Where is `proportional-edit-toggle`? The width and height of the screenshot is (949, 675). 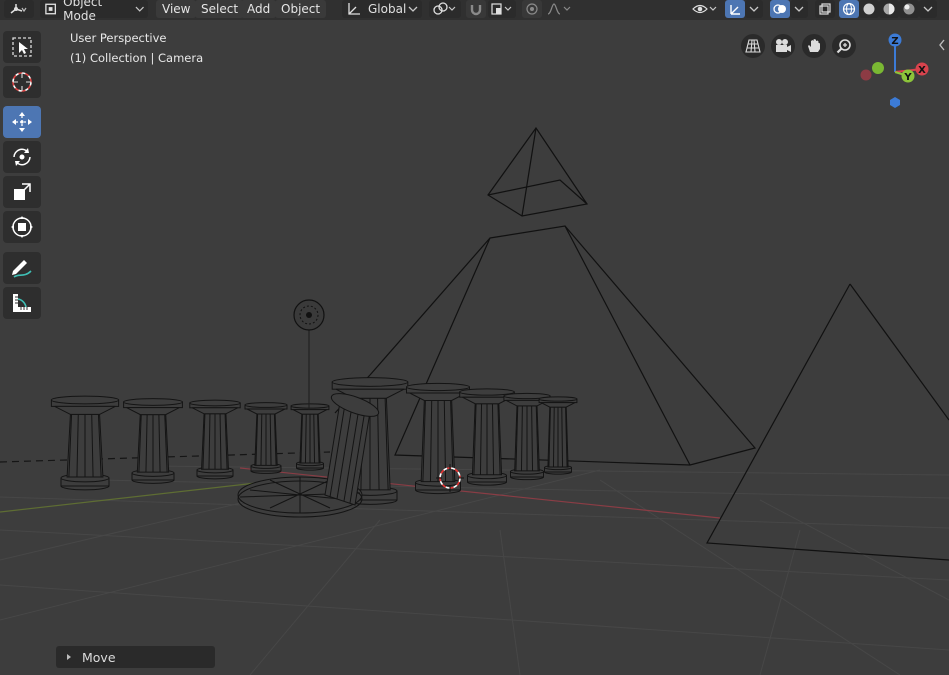
proportional-edit-toggle is located at coordinates (532, 9).